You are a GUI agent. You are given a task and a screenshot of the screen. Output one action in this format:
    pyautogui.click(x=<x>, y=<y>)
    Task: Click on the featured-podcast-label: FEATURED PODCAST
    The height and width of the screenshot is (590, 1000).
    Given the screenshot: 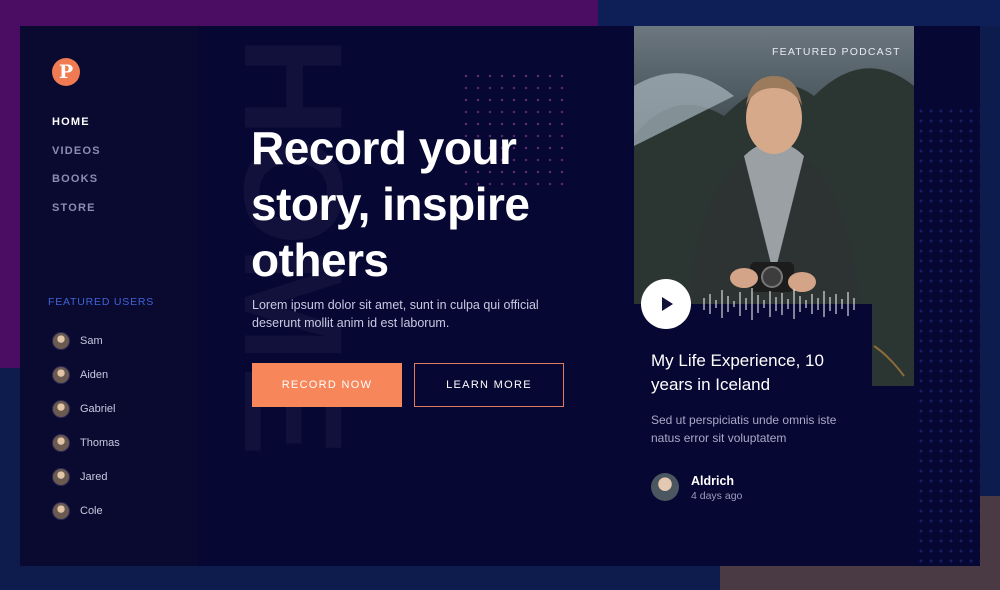 What is the action you would take?
    pyautogui.click(x=836, y=52)
    